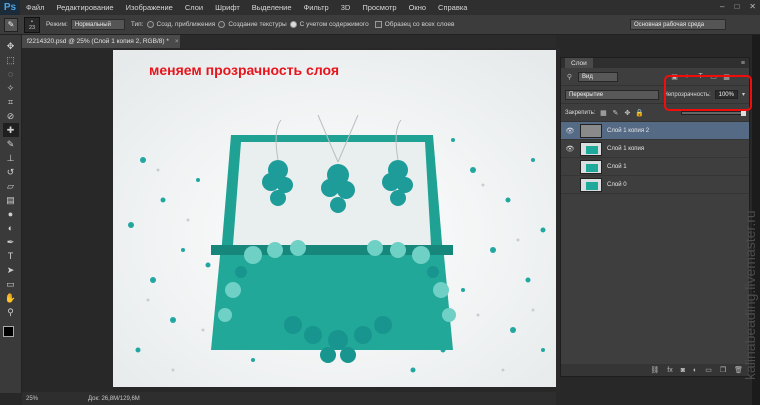 The height and width of the screenshot is (405, 760). What do you see at coordinates (11, 46) in the screenshot?
I see `move-tool-icon: ✥` at bounding box center [11, 46].